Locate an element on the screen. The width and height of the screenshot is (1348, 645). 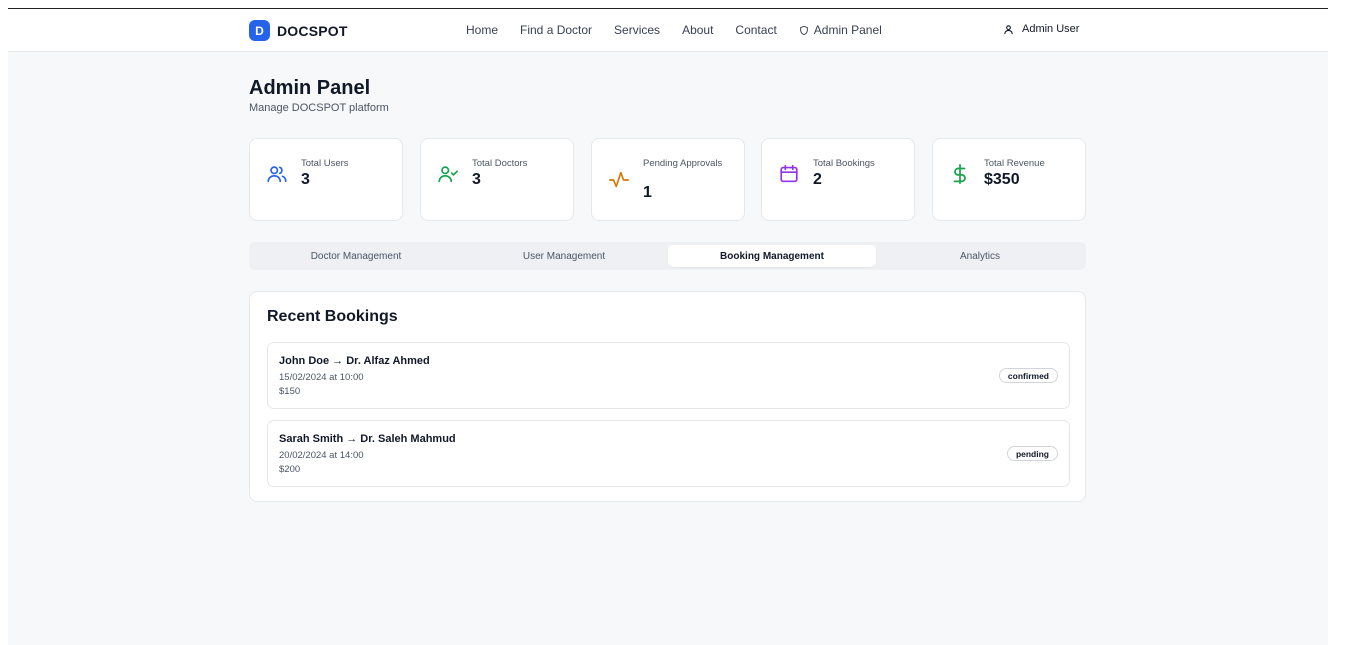
stat-label: Total Bookings is located at coordinates (844, 163).